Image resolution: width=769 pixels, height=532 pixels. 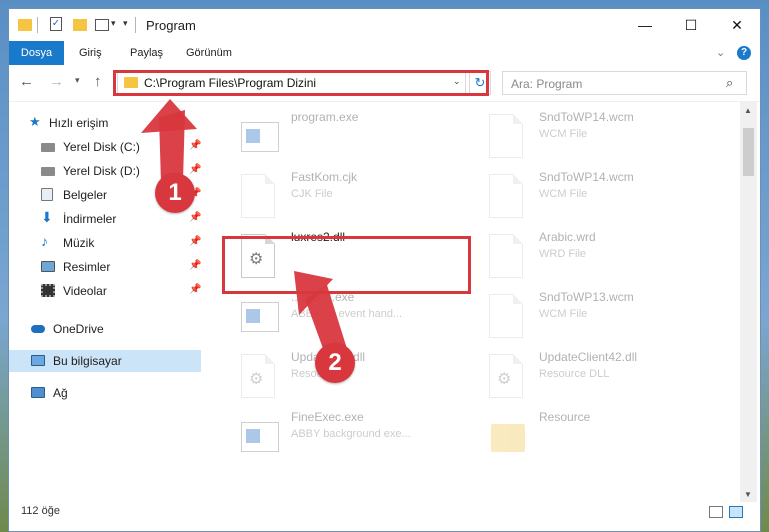 I want to click on tiles-view-icon, so click(x=736, y=512).